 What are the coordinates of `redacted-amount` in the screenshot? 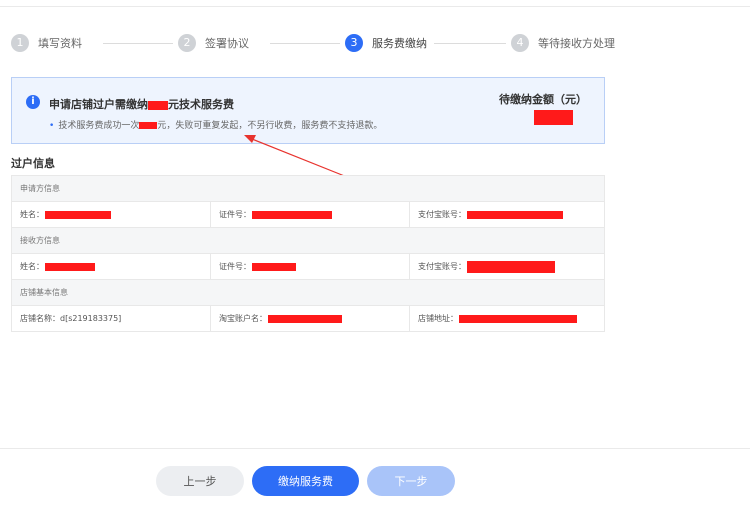 It's located at (553, 117).